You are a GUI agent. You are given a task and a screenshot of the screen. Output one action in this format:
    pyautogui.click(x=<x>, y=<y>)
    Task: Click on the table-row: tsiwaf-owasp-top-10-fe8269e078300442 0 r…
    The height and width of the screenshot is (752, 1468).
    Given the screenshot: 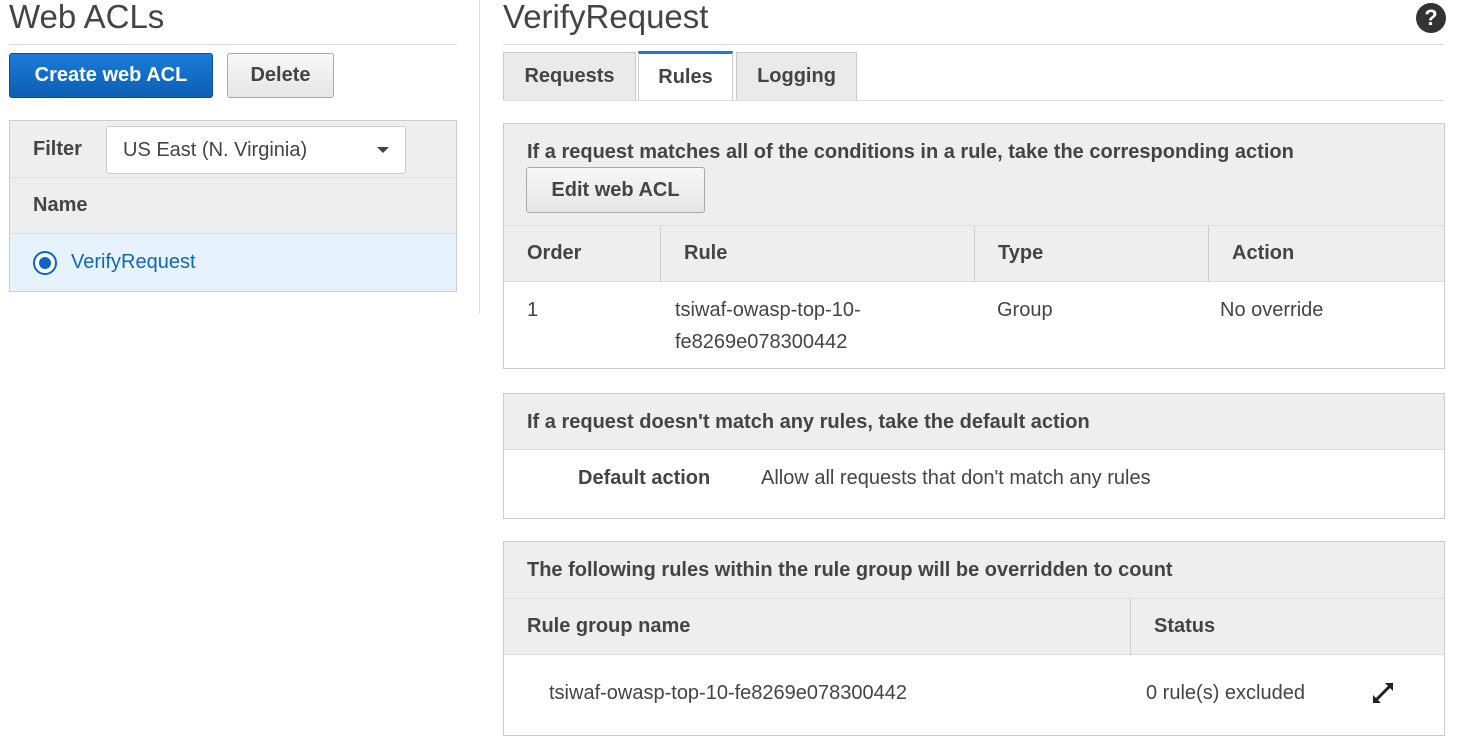 What is the action you would take?
    pyautogui.click(x=974, y=695)
    